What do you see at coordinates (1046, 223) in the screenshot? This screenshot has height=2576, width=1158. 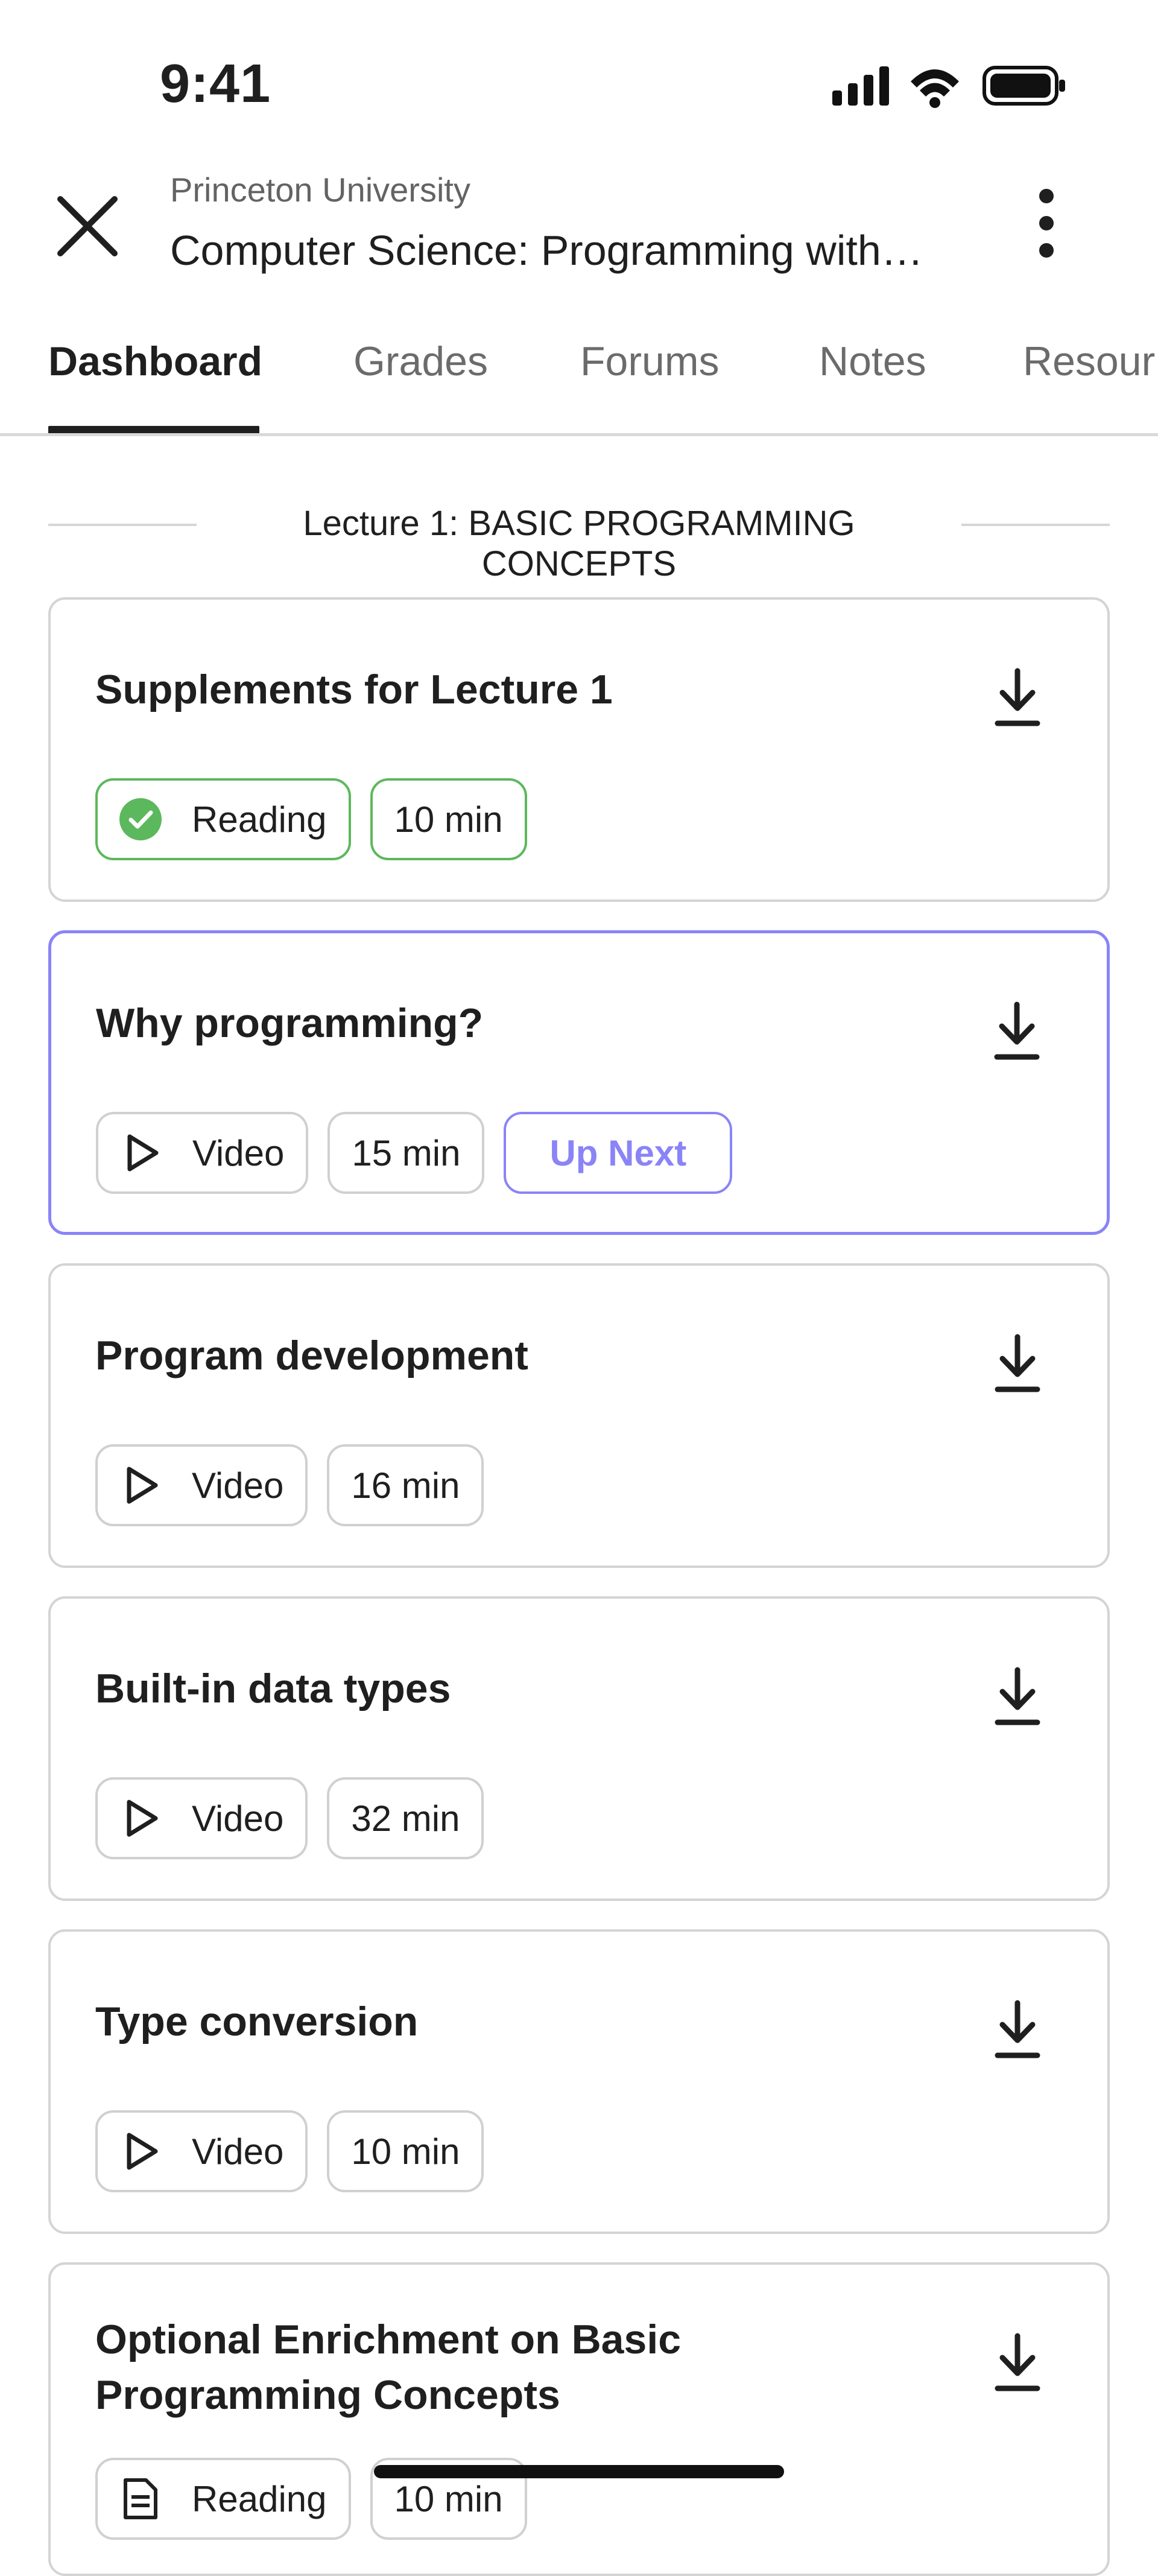 I see `more-vertical-icon` at bounding box center [1046, 223].